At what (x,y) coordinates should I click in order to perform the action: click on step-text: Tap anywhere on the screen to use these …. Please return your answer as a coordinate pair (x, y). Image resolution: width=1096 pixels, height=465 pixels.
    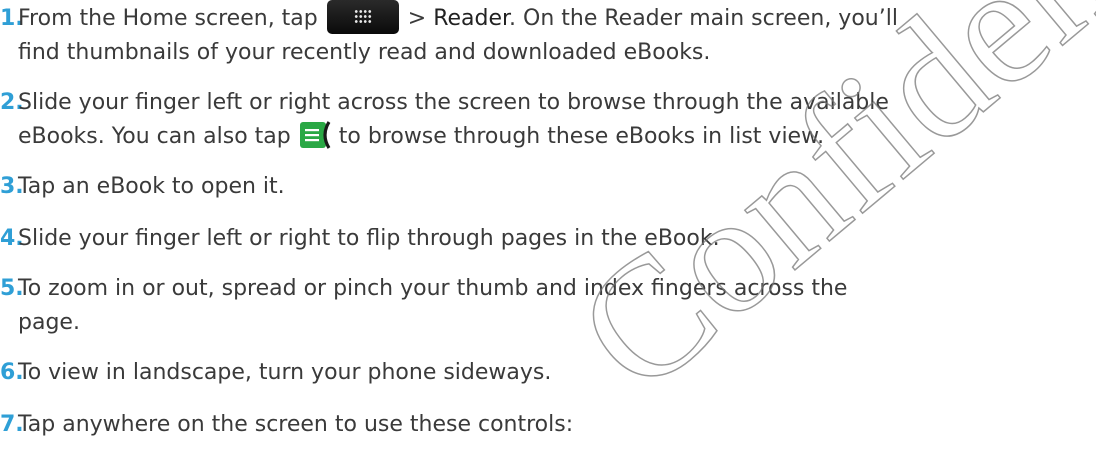
    Looking at the image, I should click on (296, 424).